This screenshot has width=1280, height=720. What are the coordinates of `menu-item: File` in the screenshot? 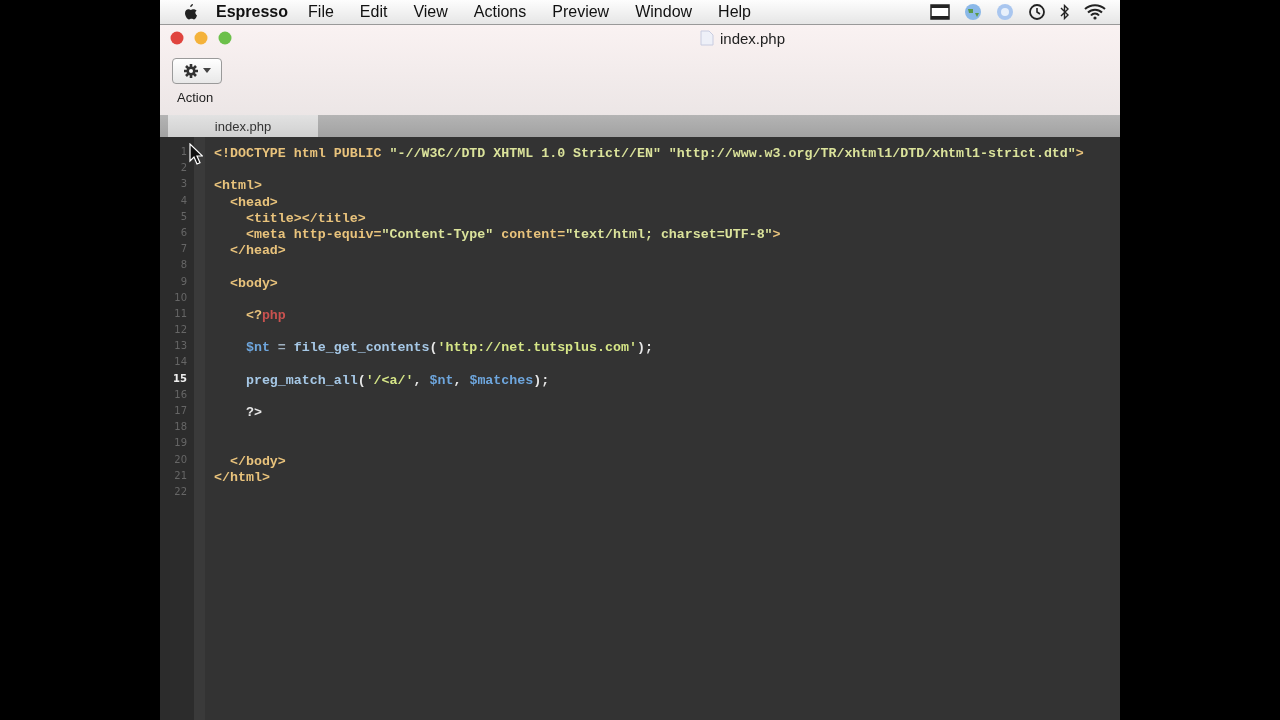 It's located at (321, 12).